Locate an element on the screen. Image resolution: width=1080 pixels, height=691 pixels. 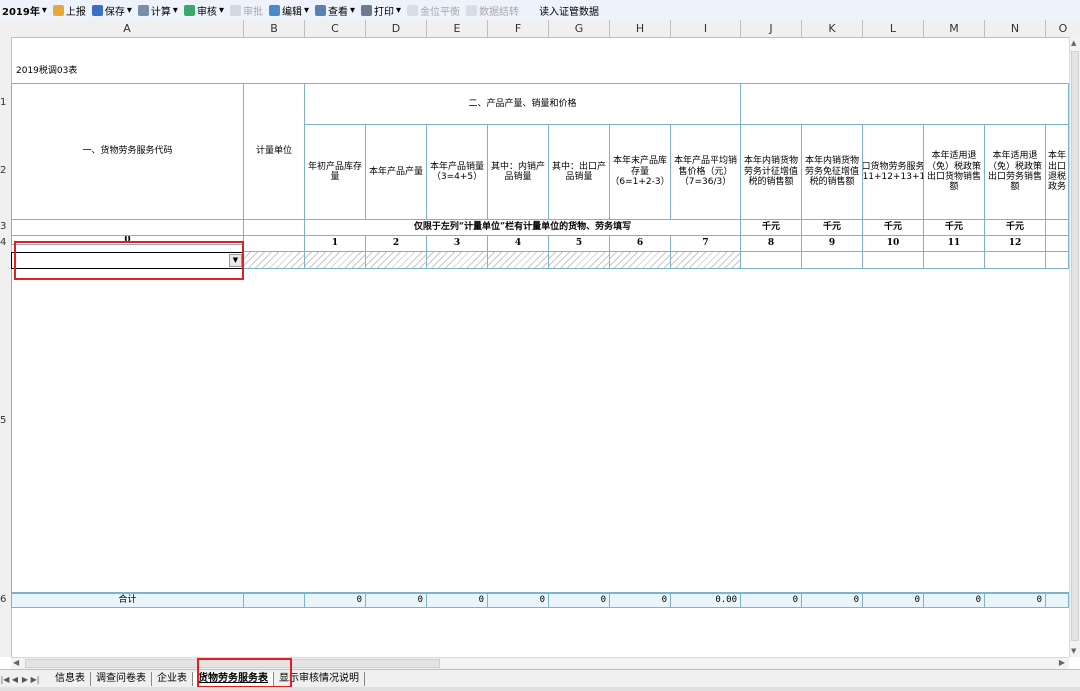
unit-n: 千元 is located at coordinates (1015, 228).